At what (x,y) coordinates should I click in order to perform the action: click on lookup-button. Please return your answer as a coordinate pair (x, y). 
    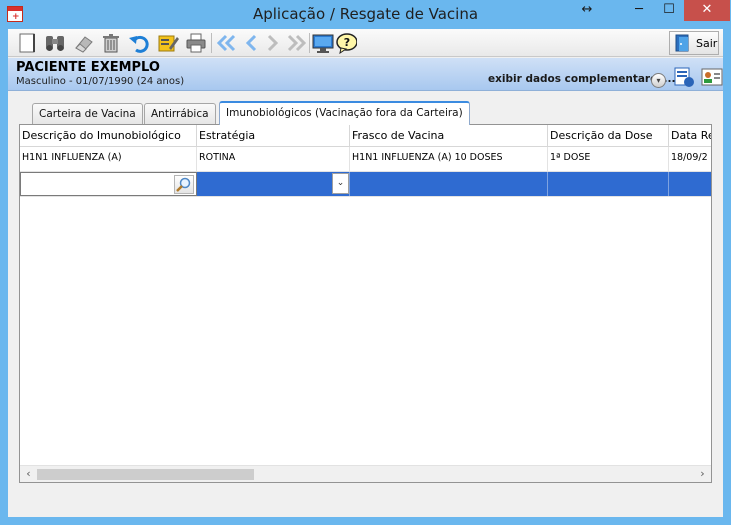
    Looking at the image, I should click on (184, 184).